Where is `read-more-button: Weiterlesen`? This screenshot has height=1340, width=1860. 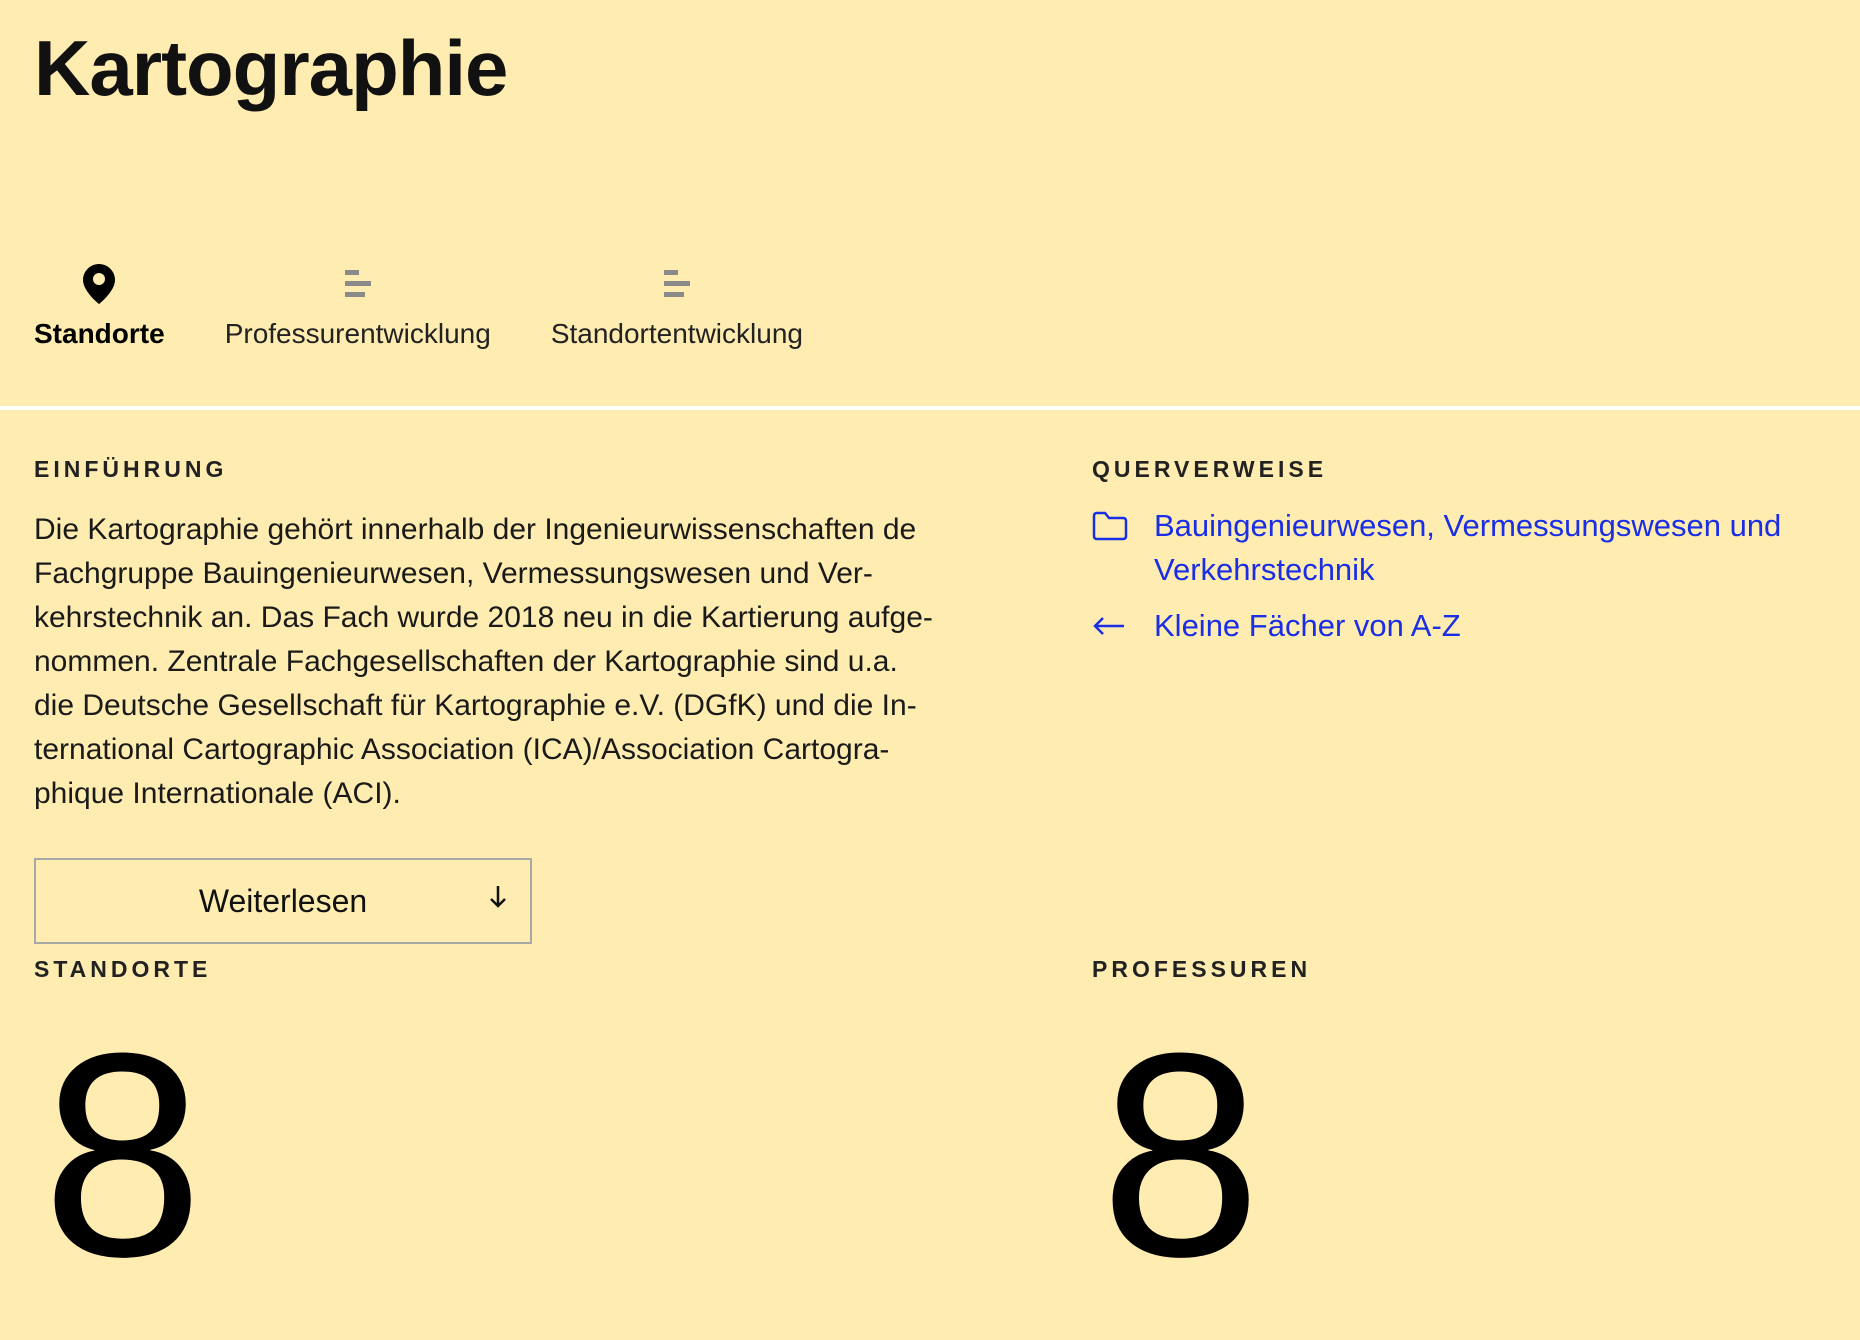 read-more-button: Weiterlesen is located at coordinates (283, 901).